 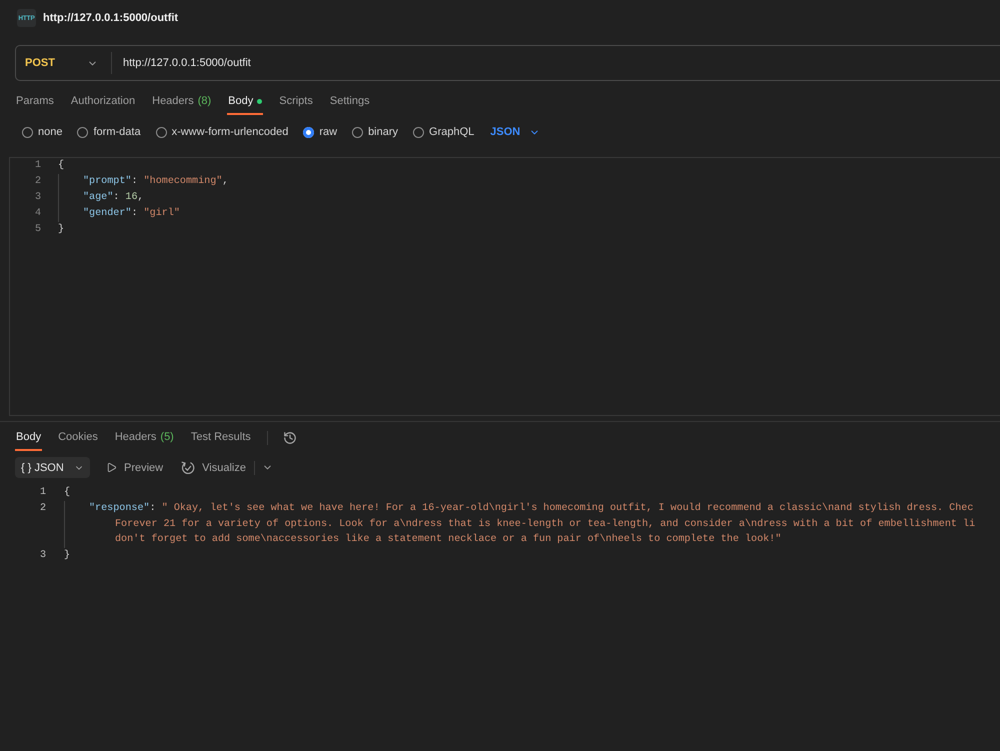 What do you see at coordinates (42, 132) in the screenshot?
I see `radio-option: none` at bounding box center [42, 132].